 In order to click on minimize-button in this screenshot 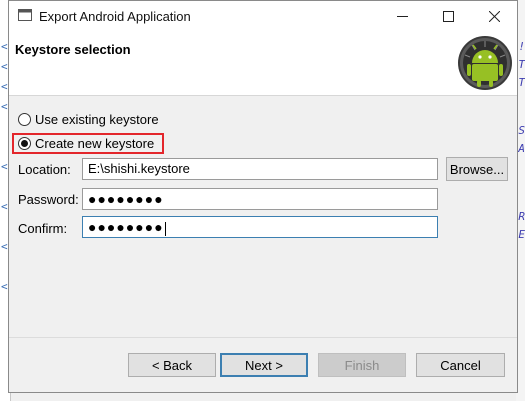, I will do `click(402, 16)`.